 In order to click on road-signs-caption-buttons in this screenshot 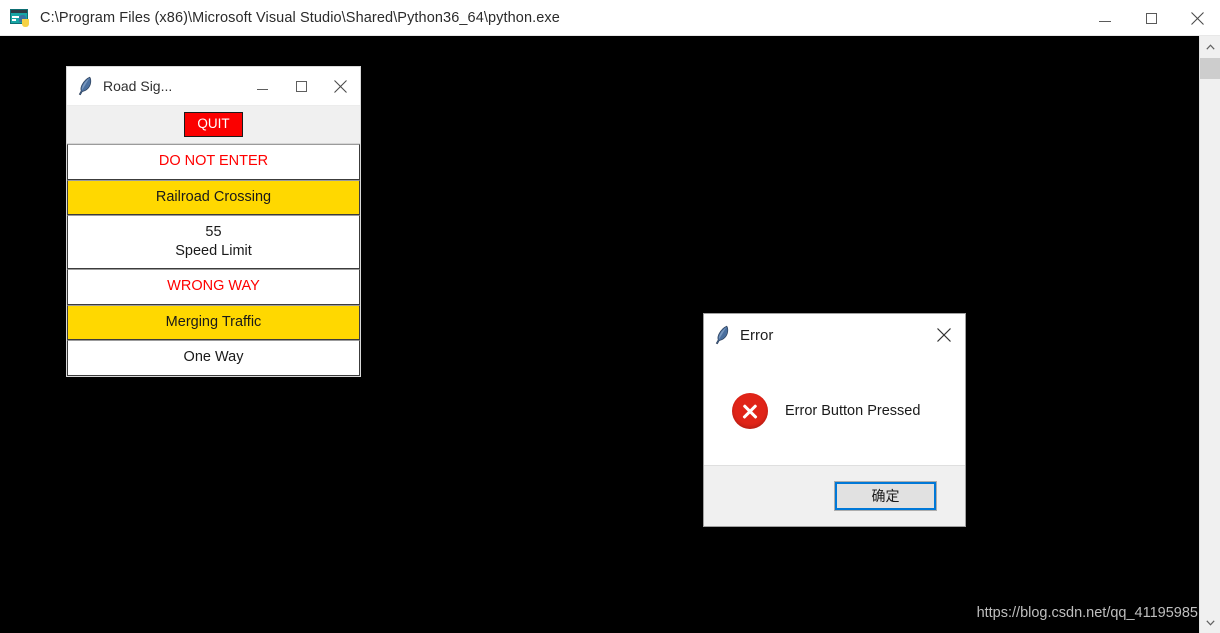, I will do `click(301, 86)`.